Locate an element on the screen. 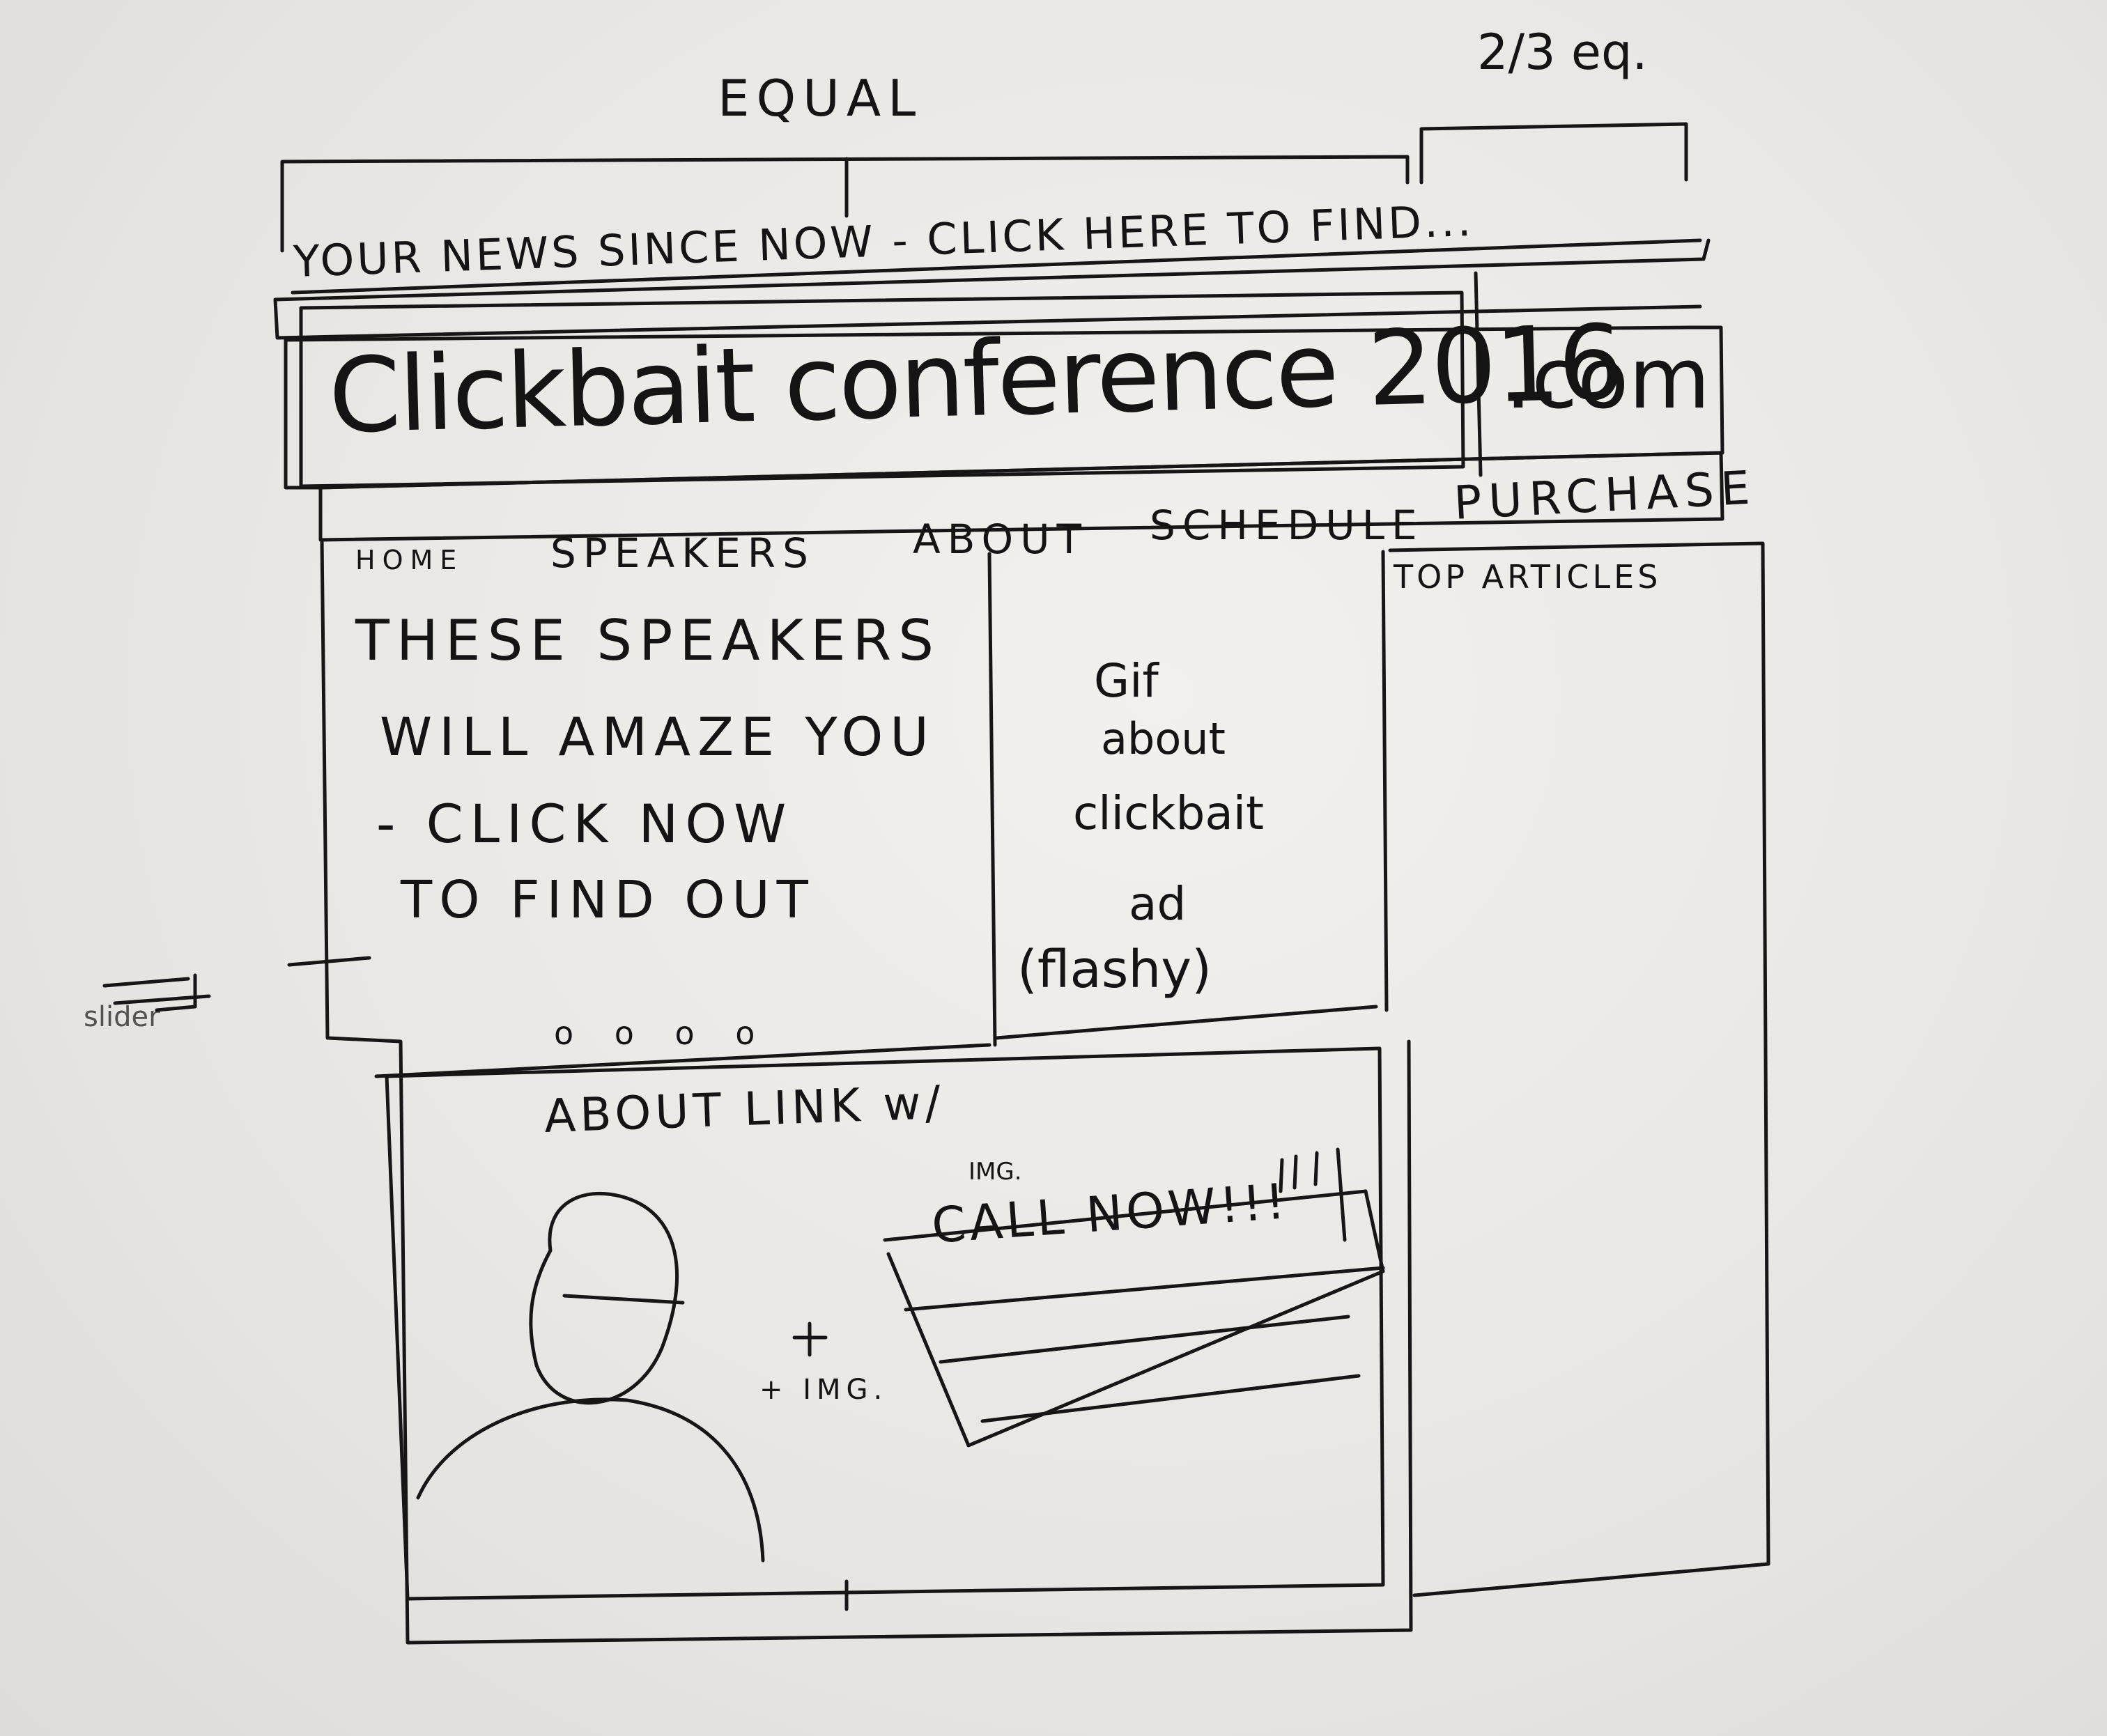  person-visor is located at coordinates (624, 1300).